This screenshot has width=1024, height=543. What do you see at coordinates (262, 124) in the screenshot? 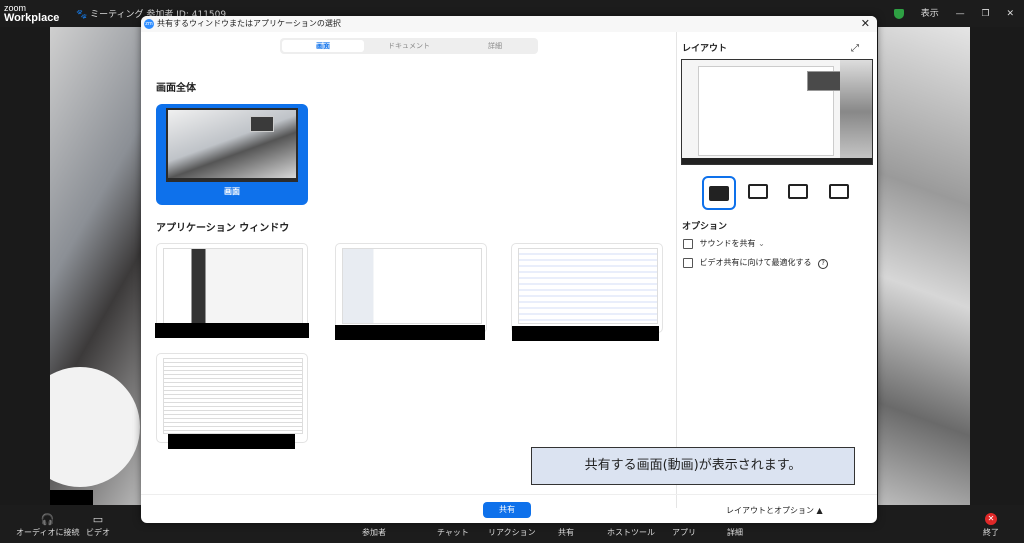
I see `thumbnail-video-box` at bounding box center [262, 124].